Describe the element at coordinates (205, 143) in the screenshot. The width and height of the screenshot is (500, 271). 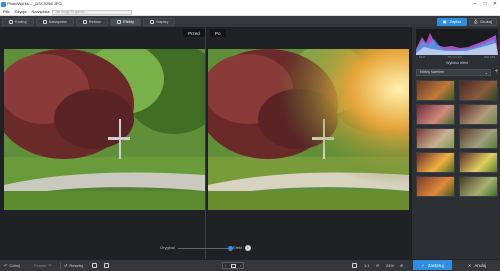
I see `compare-divider` at that location.